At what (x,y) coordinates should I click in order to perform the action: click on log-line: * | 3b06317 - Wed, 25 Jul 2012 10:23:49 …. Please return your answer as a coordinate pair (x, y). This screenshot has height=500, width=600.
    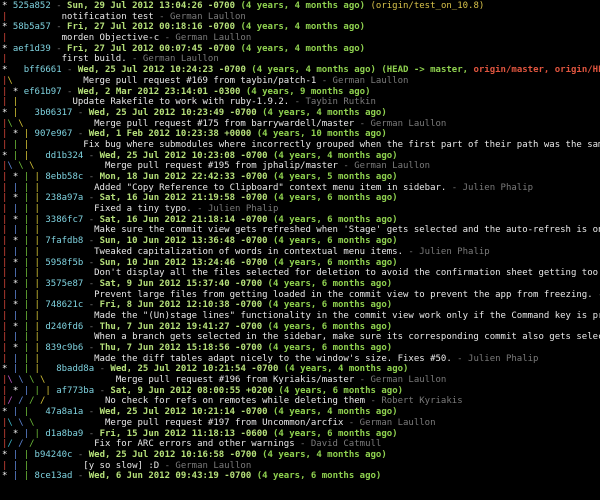
    Looking at the image, I should click on (300, 113).